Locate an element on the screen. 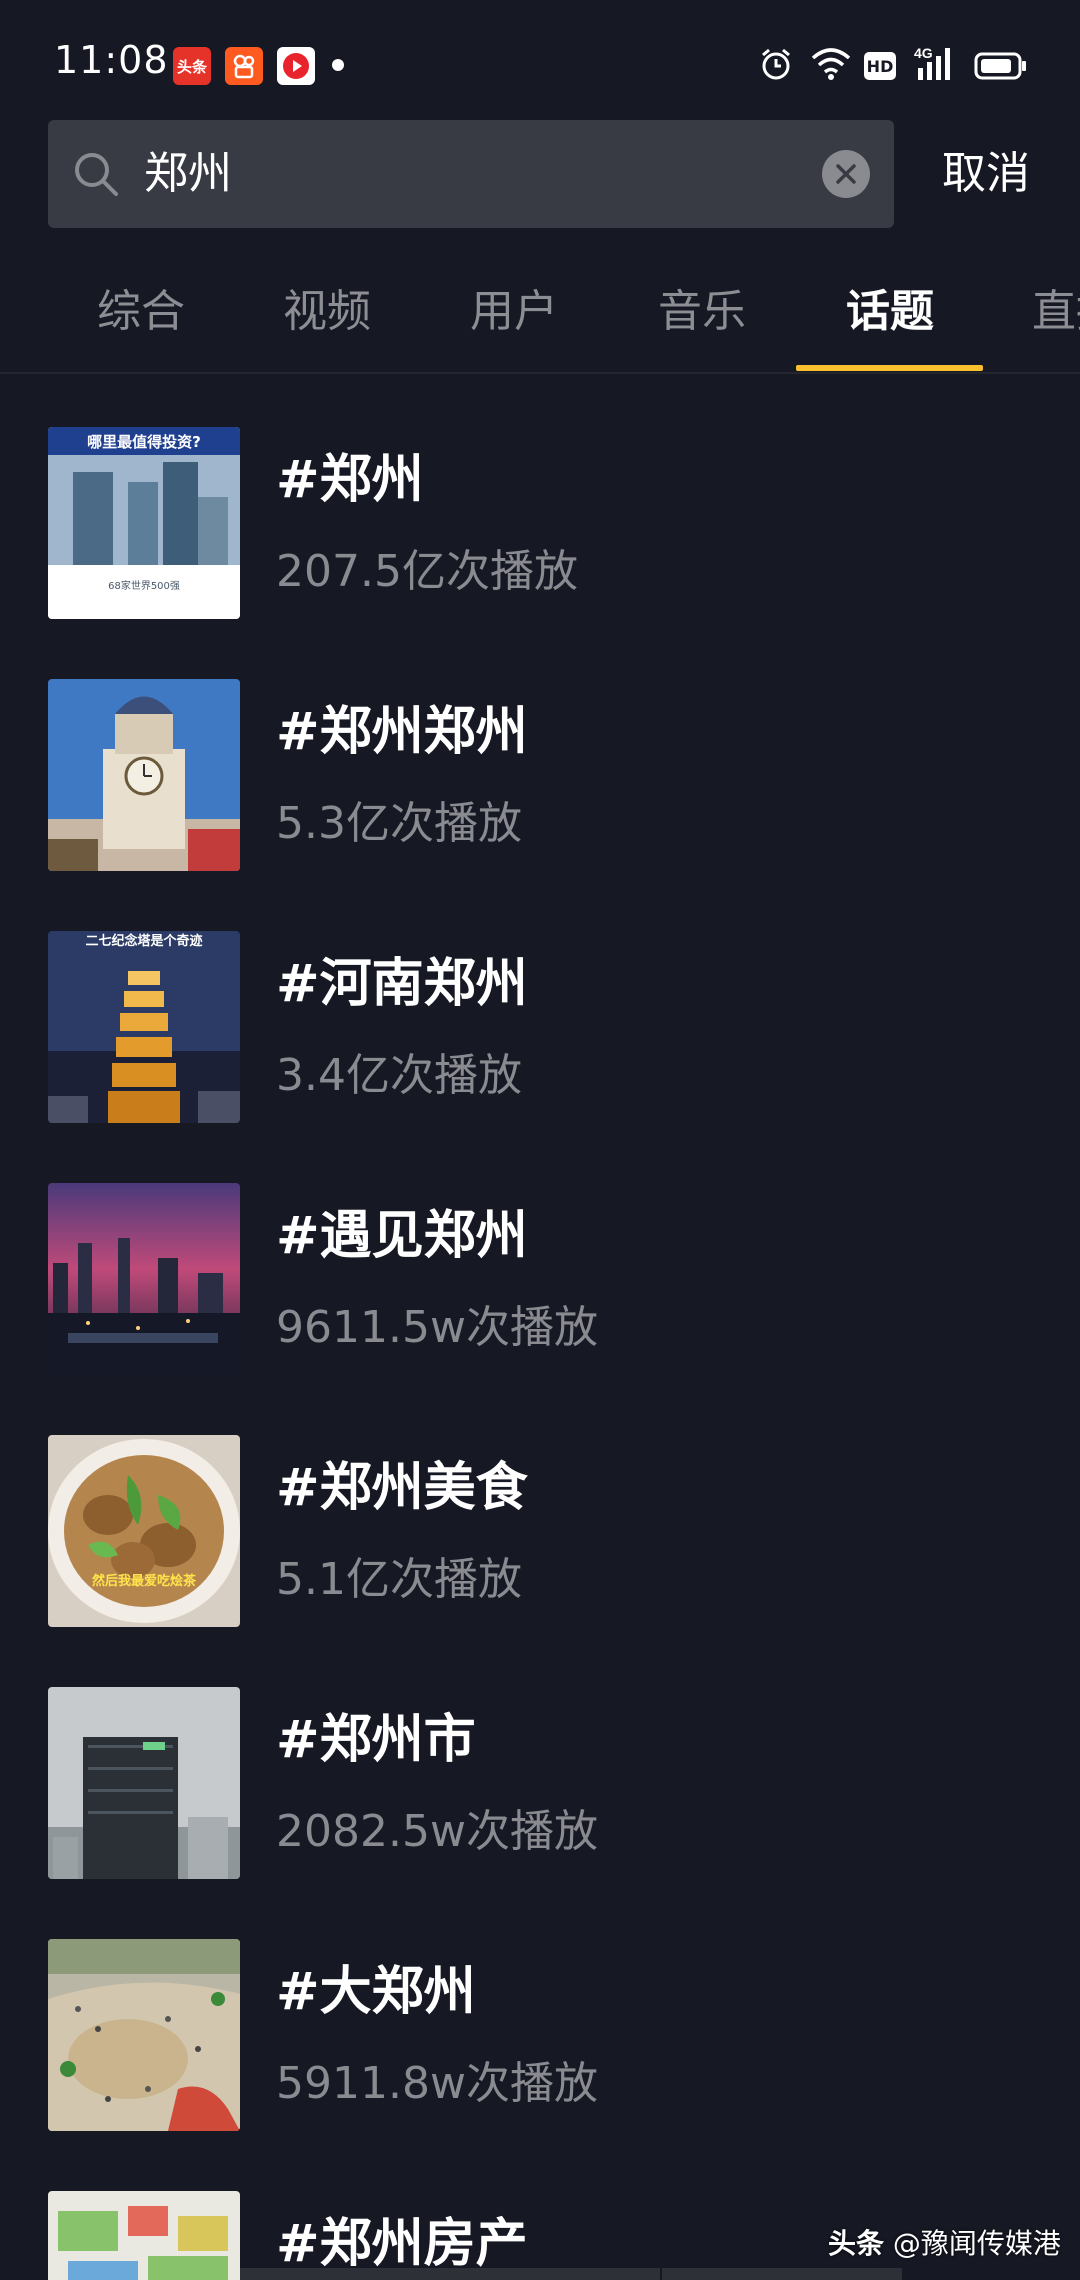  status-bar: 11:08 头条 HD 4G is located at coordinates (540, 60).